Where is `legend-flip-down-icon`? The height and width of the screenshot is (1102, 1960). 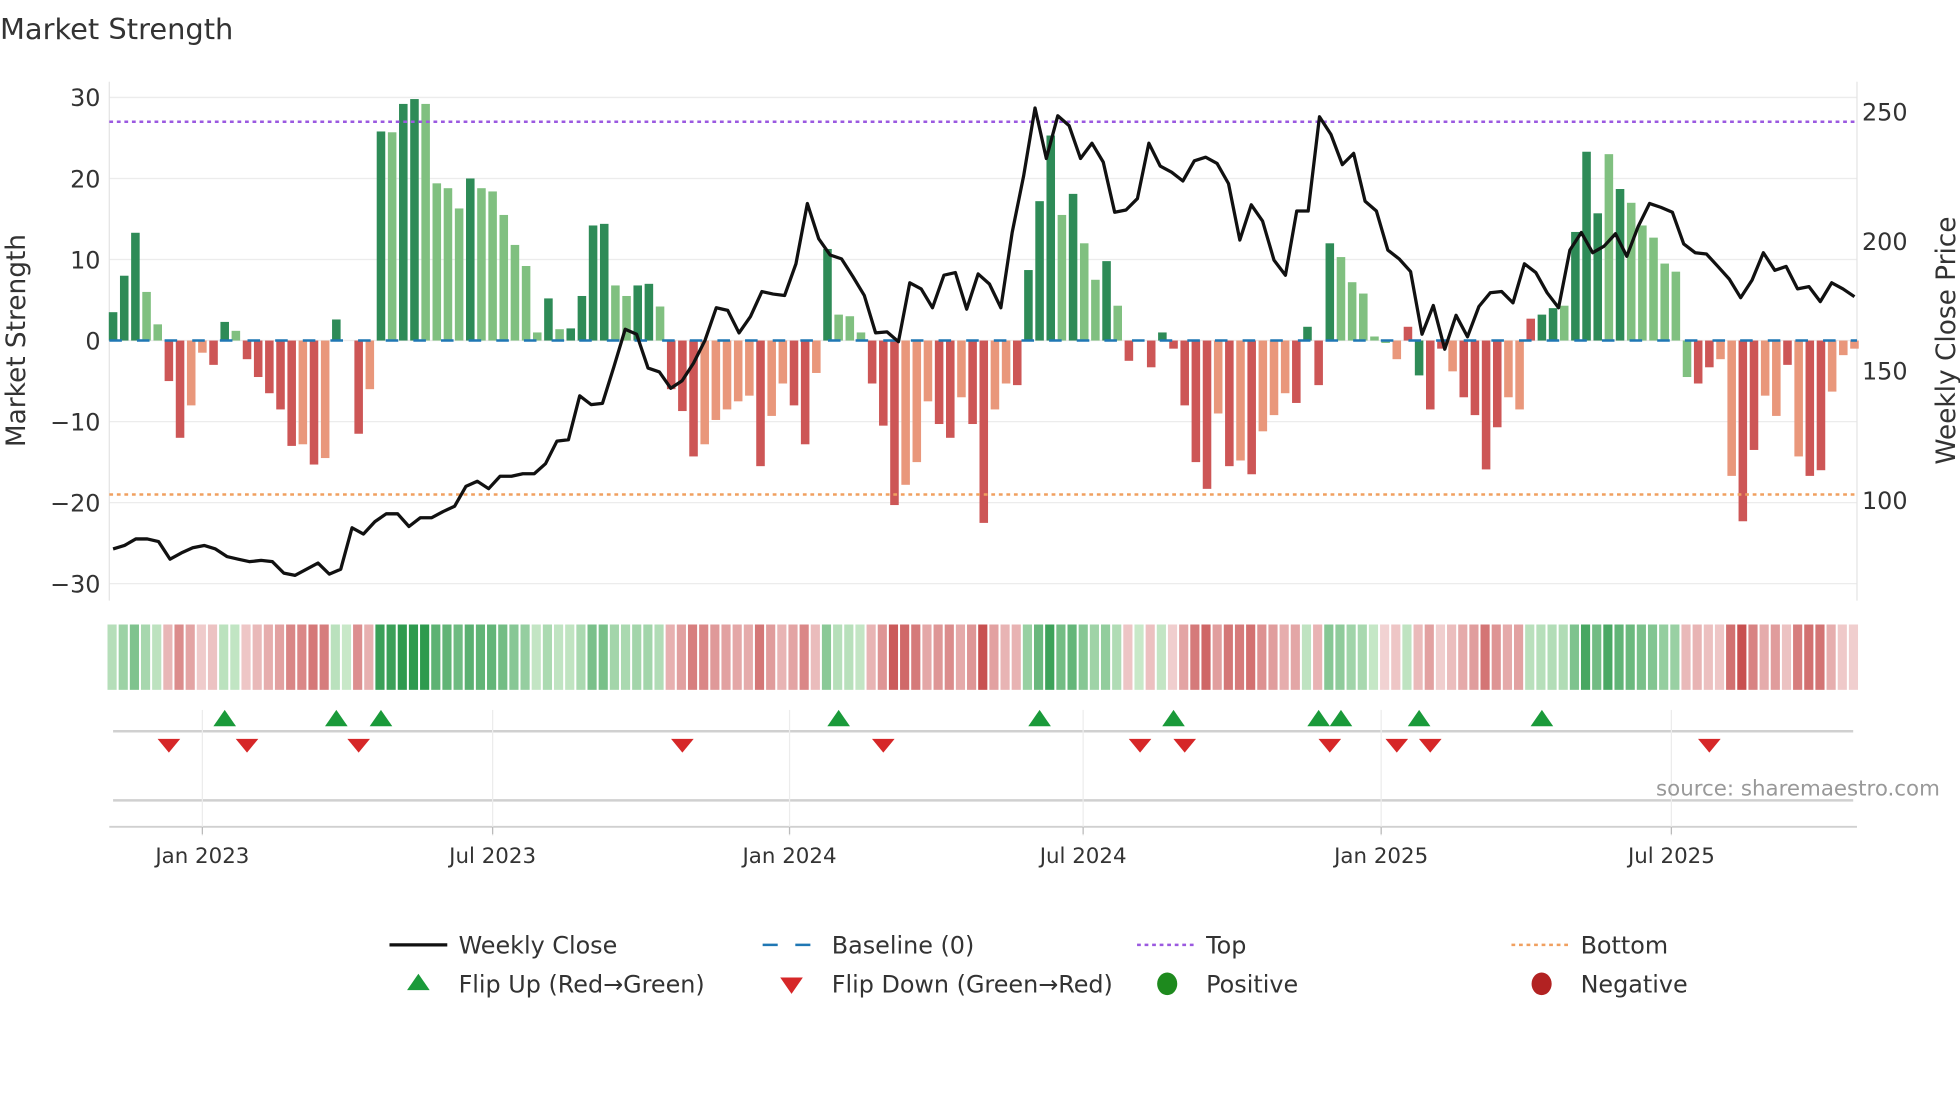
legend-flip-down-icon is located at coordinates (791, 985).